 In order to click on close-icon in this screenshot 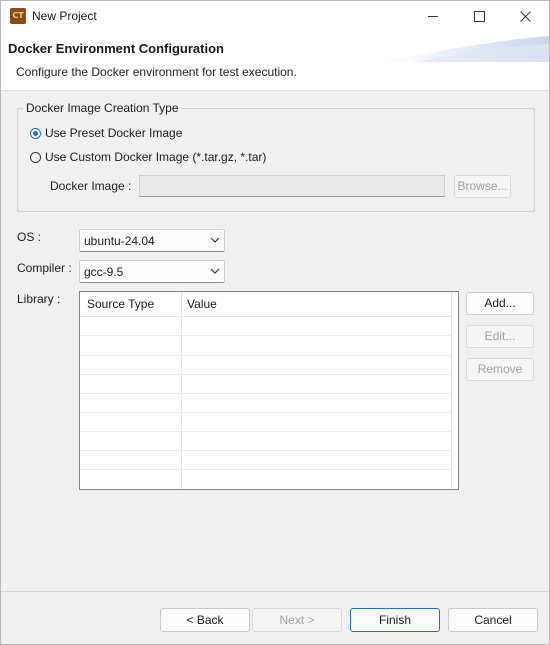, I will do `click(525, 16)`.